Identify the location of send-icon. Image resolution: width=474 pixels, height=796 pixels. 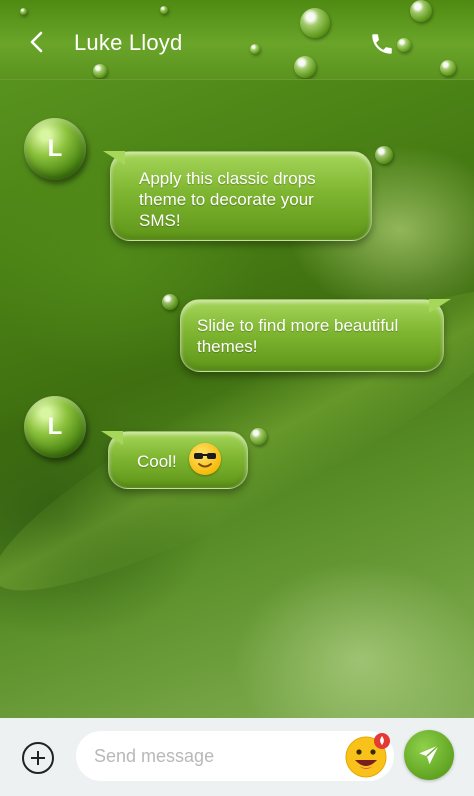
(429, 754).